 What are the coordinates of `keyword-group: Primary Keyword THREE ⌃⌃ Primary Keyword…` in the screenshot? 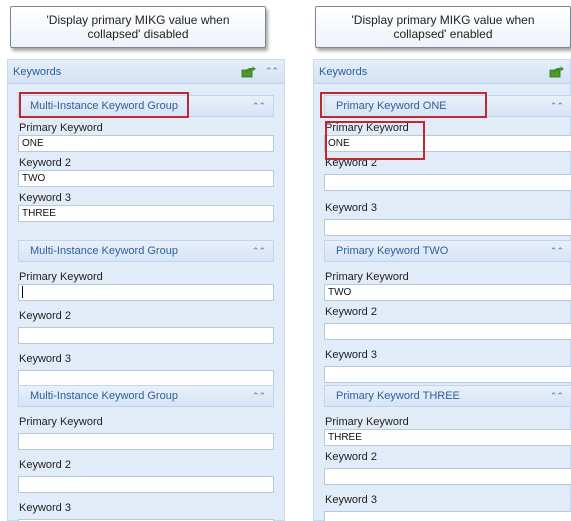 It's located at (447, 453).